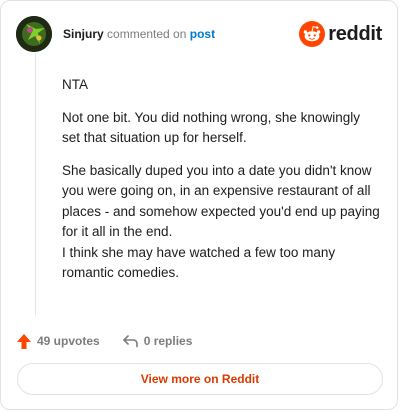 Image resolution: width=400 pixels, height=412 pixels. What do you see at coordinates (75, 84) in the screenshot?
I see `comment-paragraph: NTA` at bounding box center [75, 84].